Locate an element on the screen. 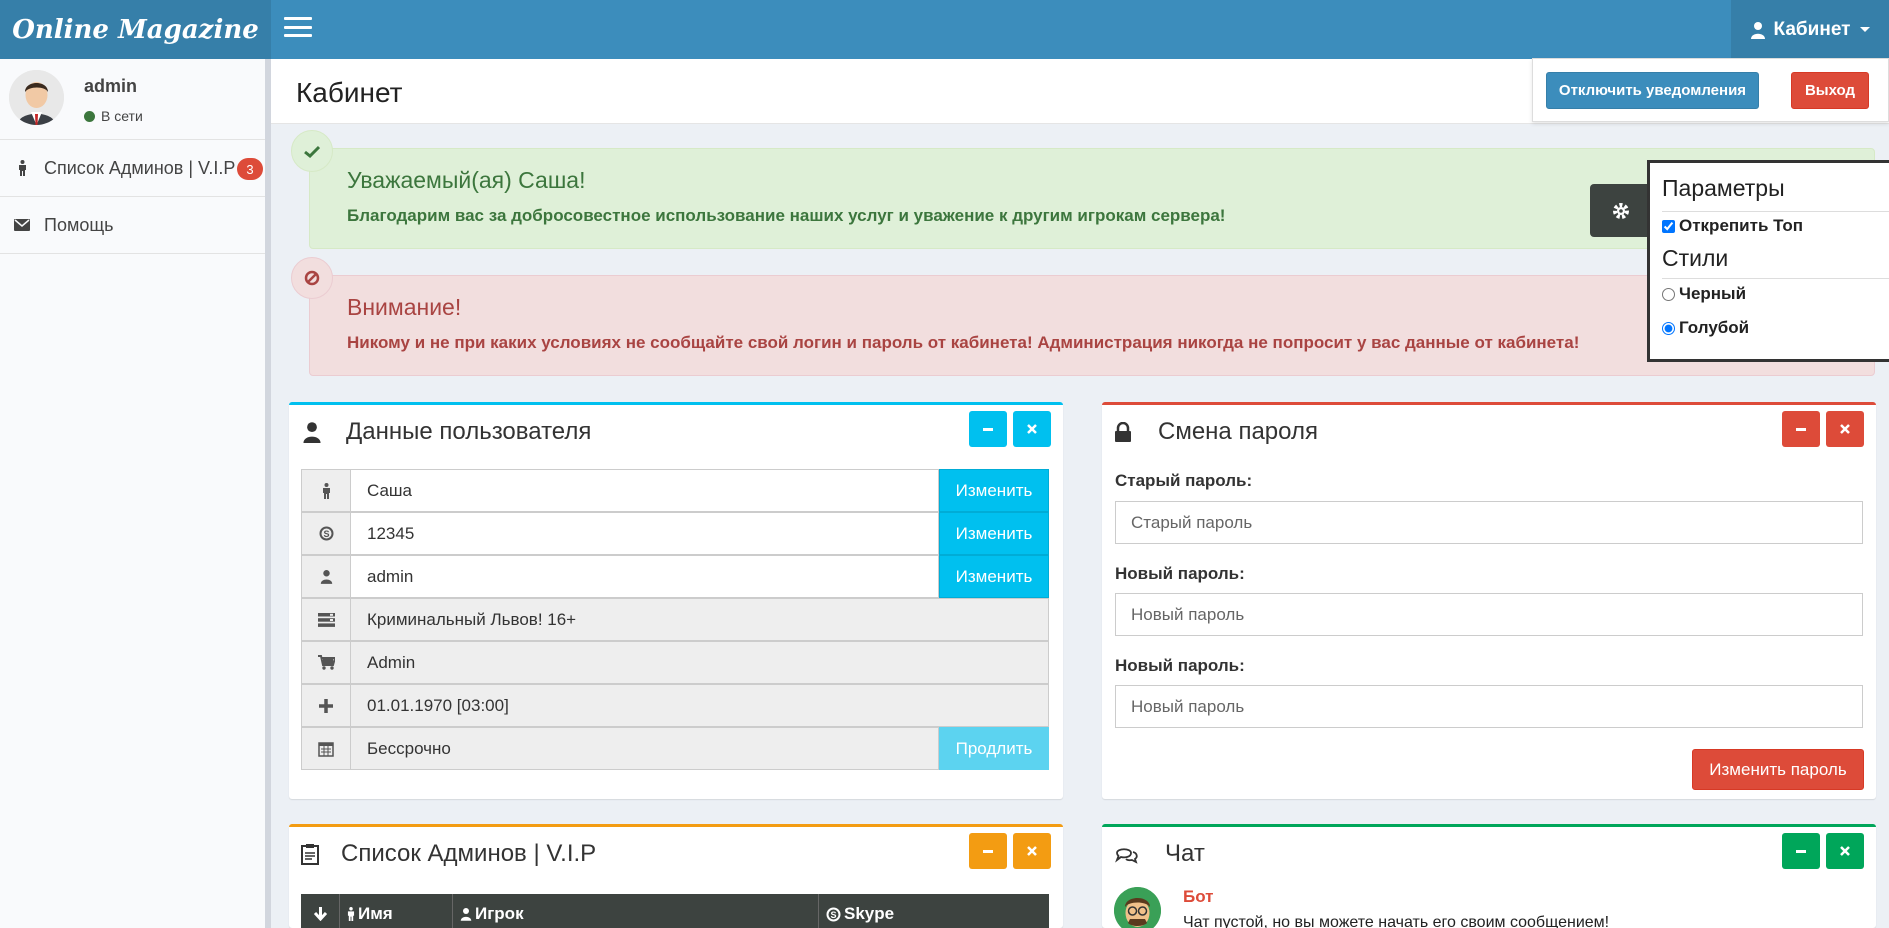 The height and width of the screenshot is (928, 1889). style-radio-black is located at coordinates (1668, 294).